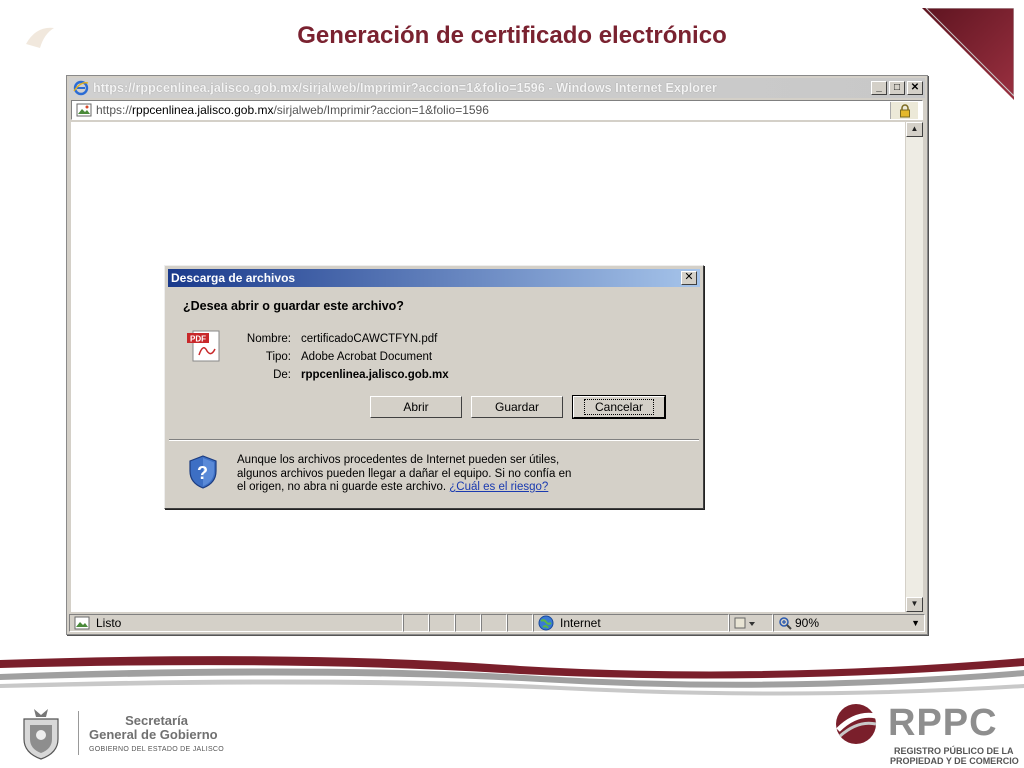 Image resolution: width=1024 pixels, height=768 pixels. Describe the element at coordinates (631, 623) in the screenshot. I see `security-zone: Internet` at that location.